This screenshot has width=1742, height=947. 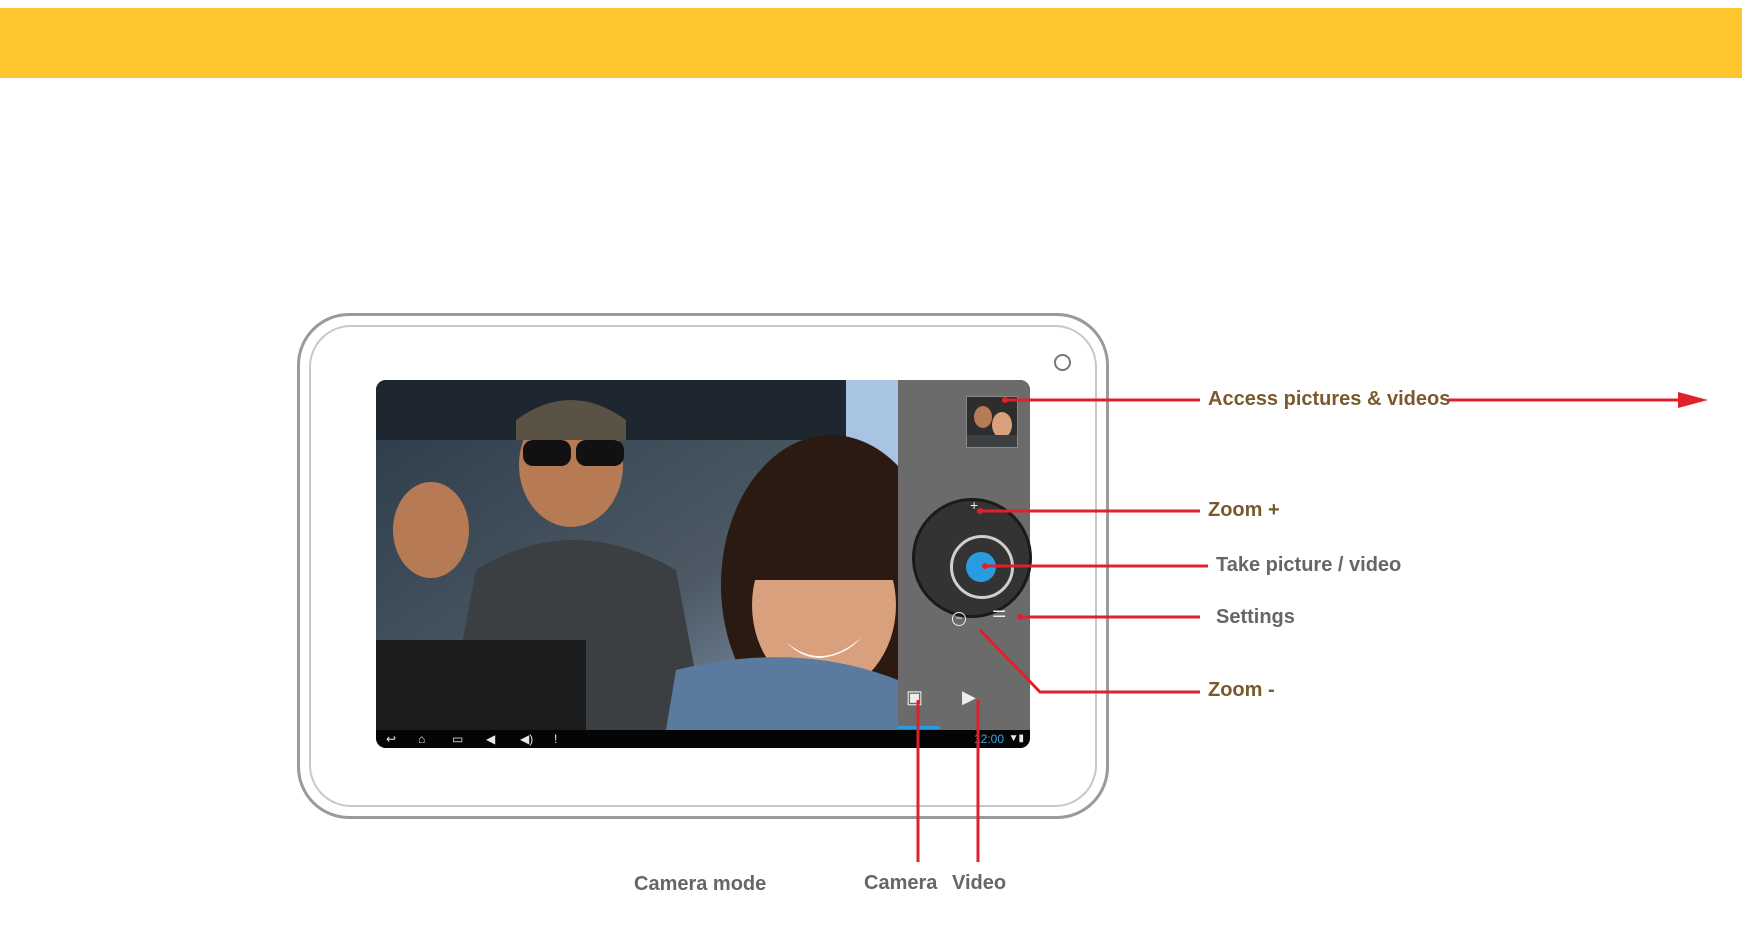 I want to click on label-camera: Camera, so click(x=901, y=883).